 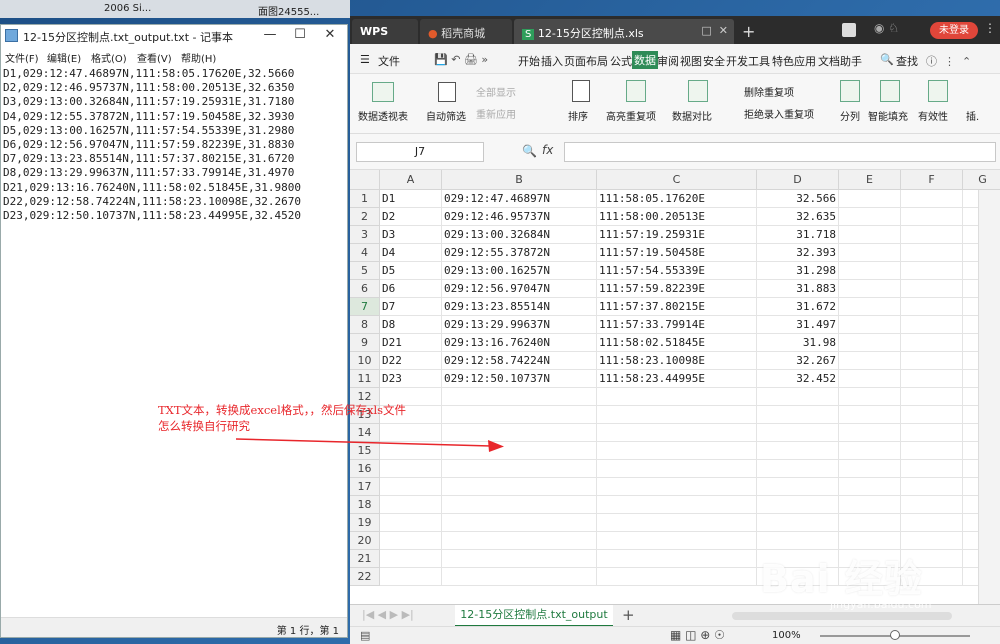 I want to click on menu-view: 查看(V), so click(x=154, y=57).